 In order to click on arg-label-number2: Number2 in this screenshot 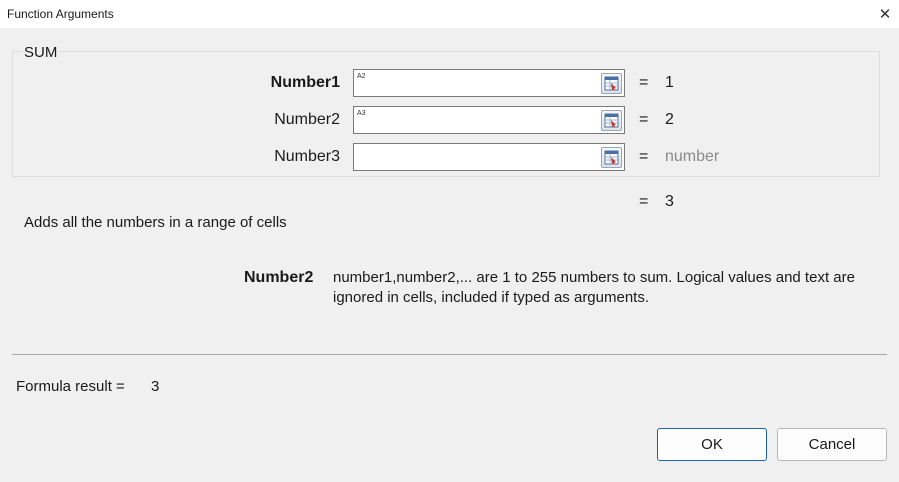, I will do `click(307, 119)`.